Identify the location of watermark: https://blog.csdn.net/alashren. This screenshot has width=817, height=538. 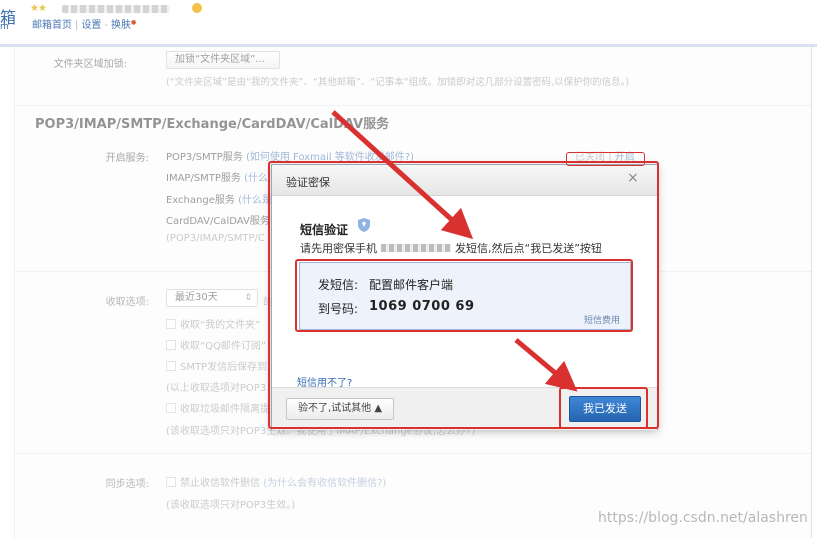
(703, 518).